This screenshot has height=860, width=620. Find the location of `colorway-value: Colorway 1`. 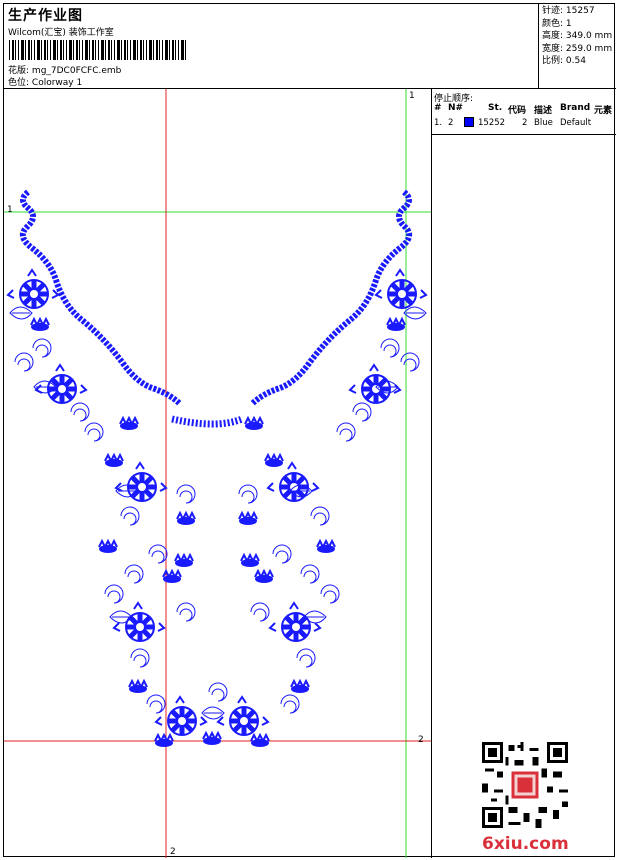

colorway-value: Colorway 1 is located at coordinates (57, 83).